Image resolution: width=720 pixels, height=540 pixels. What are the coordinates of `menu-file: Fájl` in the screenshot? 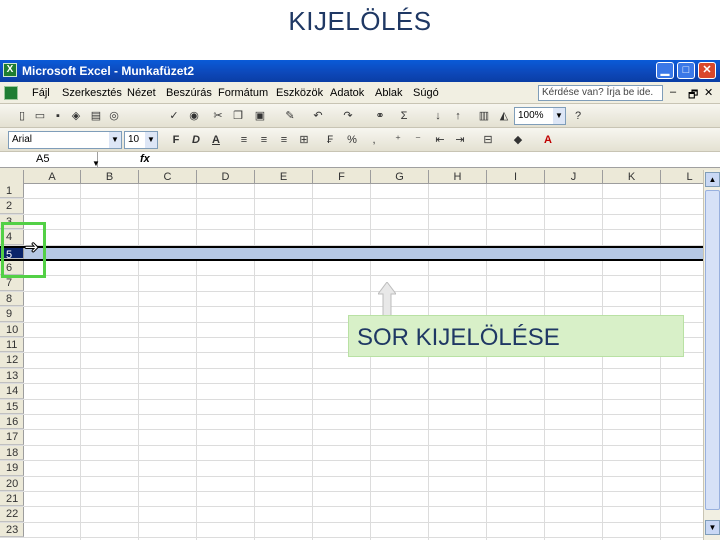 It's located at (41, 93).